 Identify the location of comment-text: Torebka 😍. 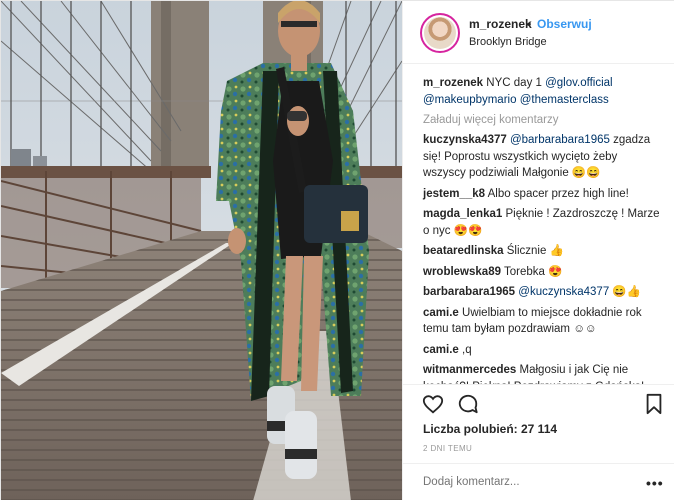
(533, 271).